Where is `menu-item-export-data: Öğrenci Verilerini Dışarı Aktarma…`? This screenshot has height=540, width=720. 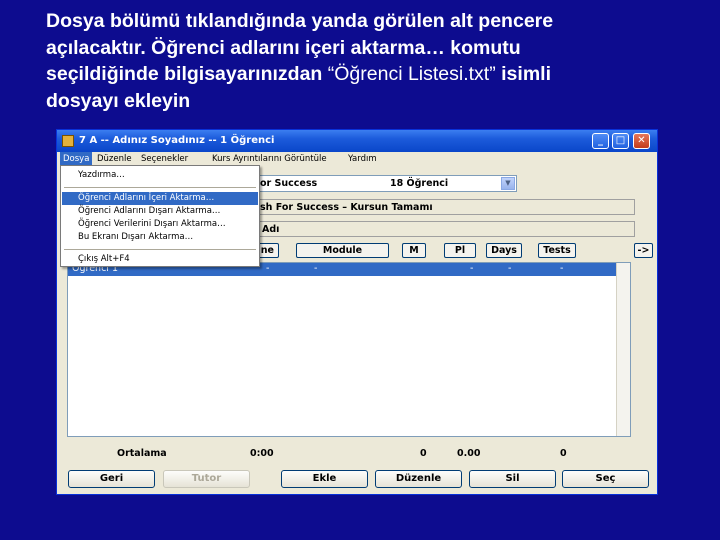 menu-item-export-data: Öğrenci Verilerini Dışarı Aktarma… is located at coordinates (160, 224).